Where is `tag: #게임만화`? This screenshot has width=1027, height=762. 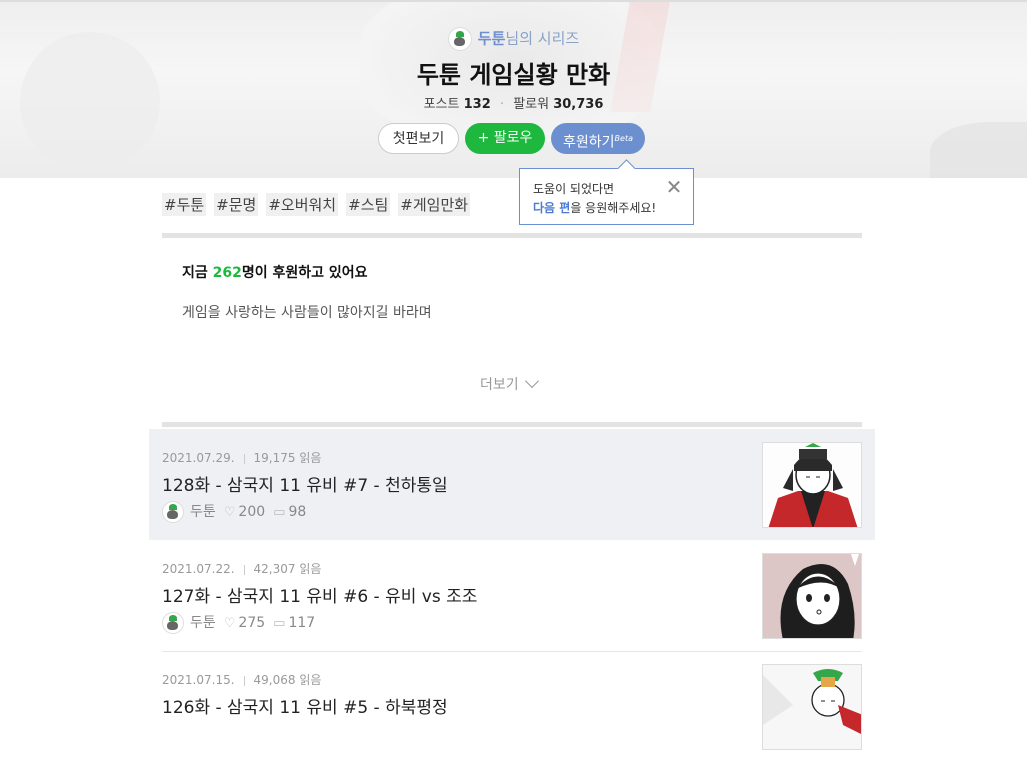
tag: #게임만화 is located at coordinates (434, 204).